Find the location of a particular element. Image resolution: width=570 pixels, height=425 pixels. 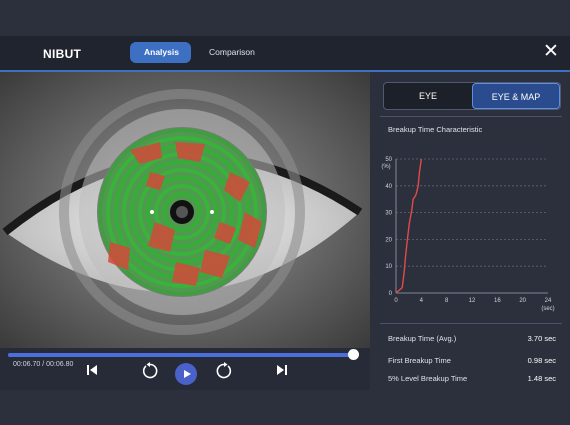

stat-label: Breakup Time (Avg.) is located at coordinates (422, 338).